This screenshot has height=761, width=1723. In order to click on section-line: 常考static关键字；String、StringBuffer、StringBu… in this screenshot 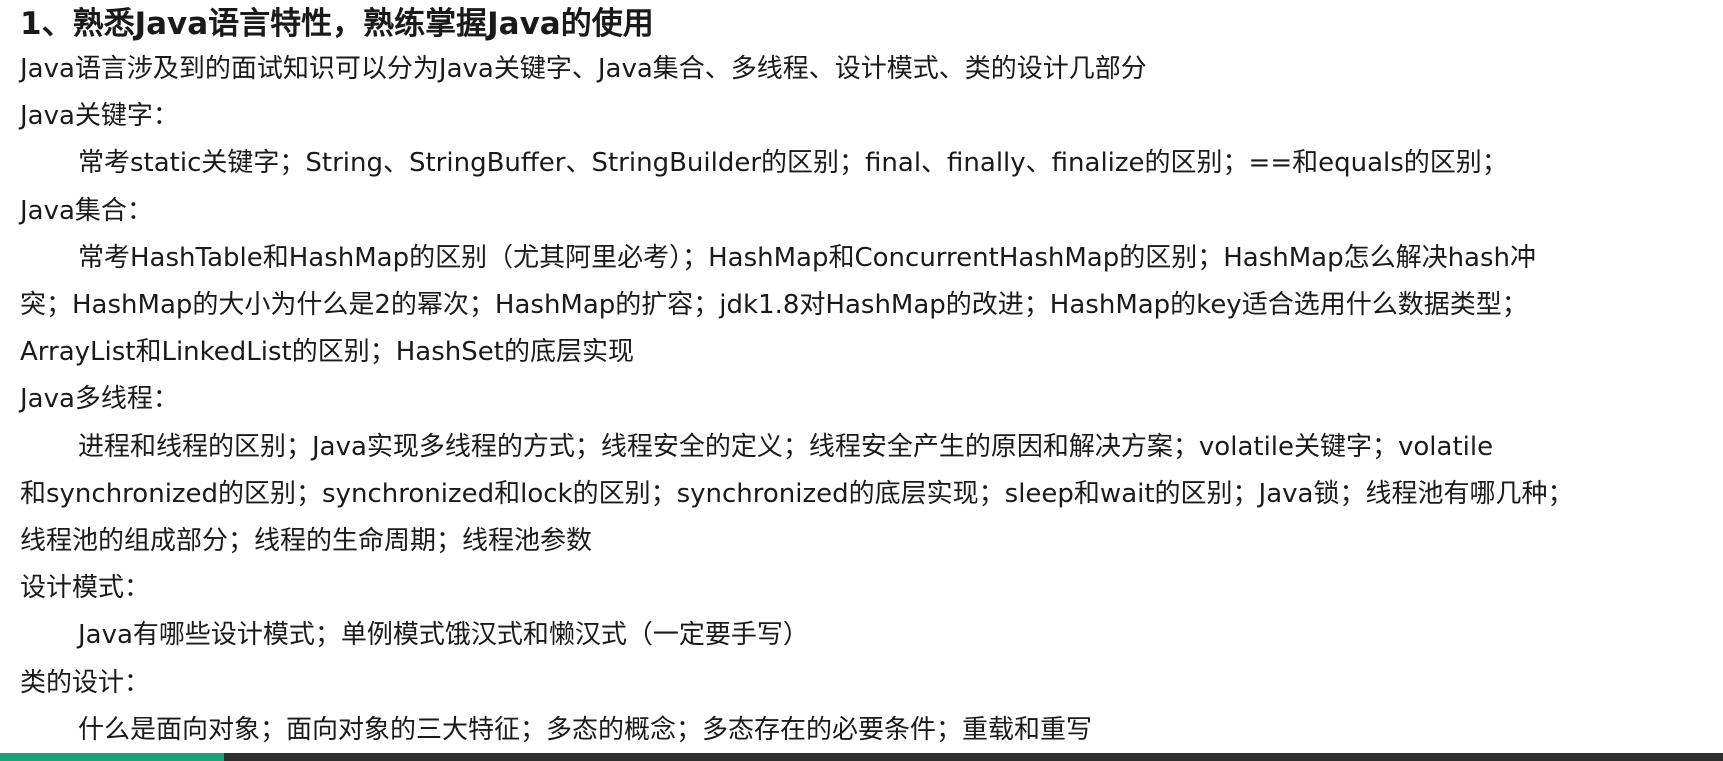, I will do `click(793, 163)`.